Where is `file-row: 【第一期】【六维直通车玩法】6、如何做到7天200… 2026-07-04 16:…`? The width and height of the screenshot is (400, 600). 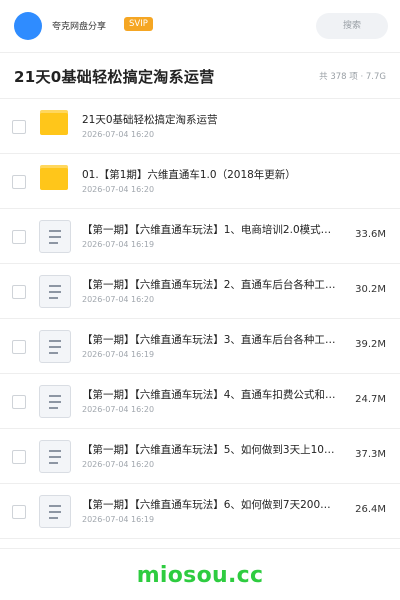 file-row: 【第一期】【六维直通车玩法】6、如何做到7天200… 2026-07-04 16:… is located at coordinates (200, 511).